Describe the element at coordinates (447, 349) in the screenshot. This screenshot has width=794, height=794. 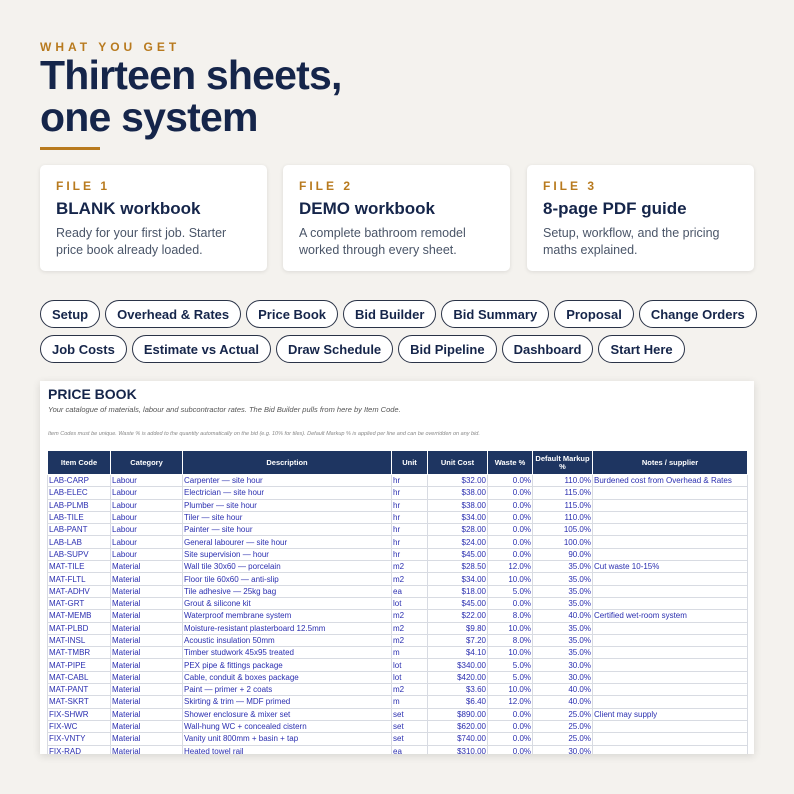
I see `sheet-chip-bid-pipeline: Bid Pipeline` at that location.